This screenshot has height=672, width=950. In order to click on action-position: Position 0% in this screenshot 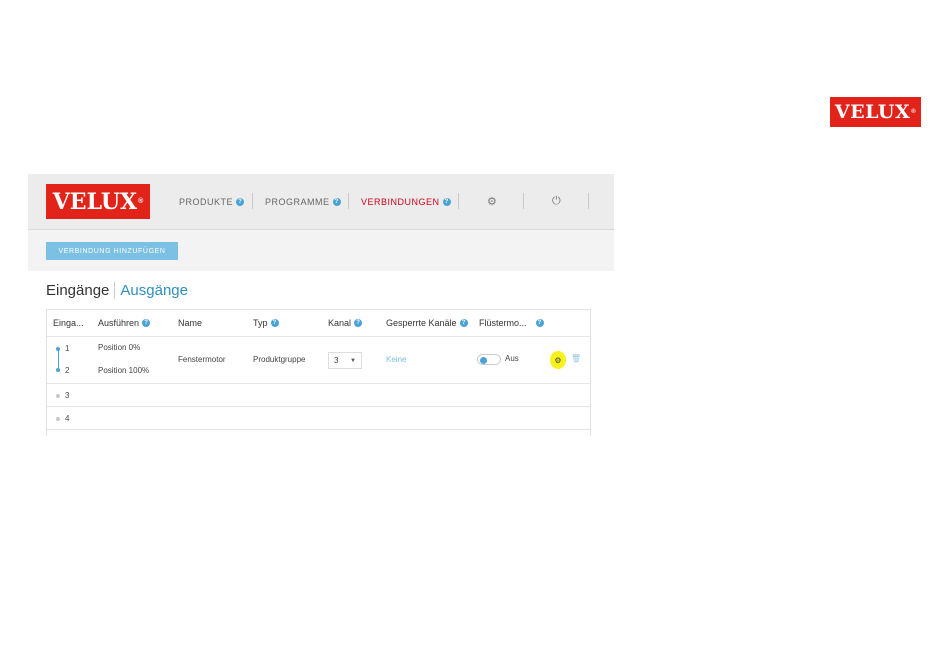, I will do `click(119, 347)`.